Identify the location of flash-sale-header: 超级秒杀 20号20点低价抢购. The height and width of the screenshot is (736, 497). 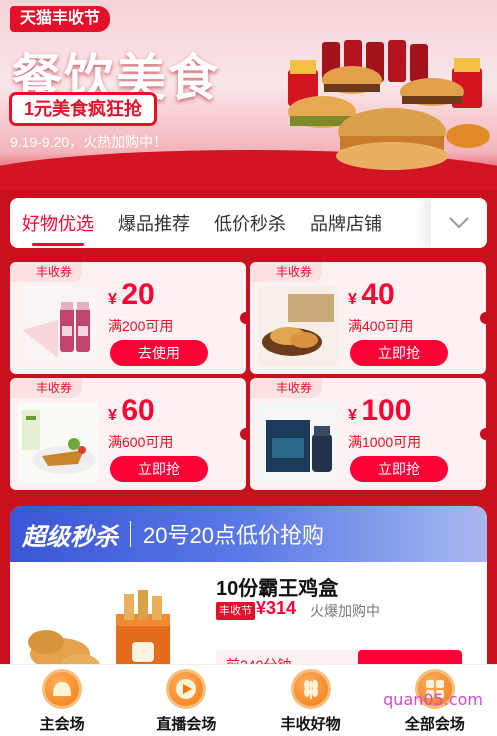
(248, 534).